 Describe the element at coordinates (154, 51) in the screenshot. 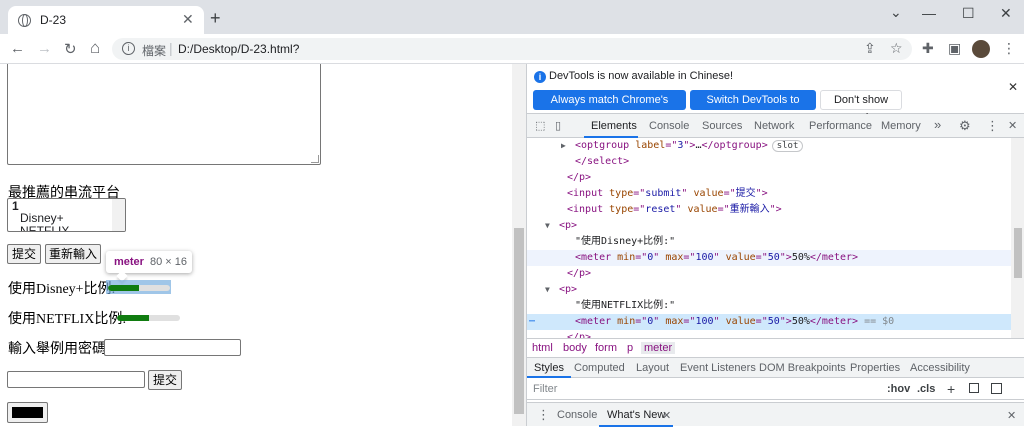

I see `url-scheme: 檔案` at that location.